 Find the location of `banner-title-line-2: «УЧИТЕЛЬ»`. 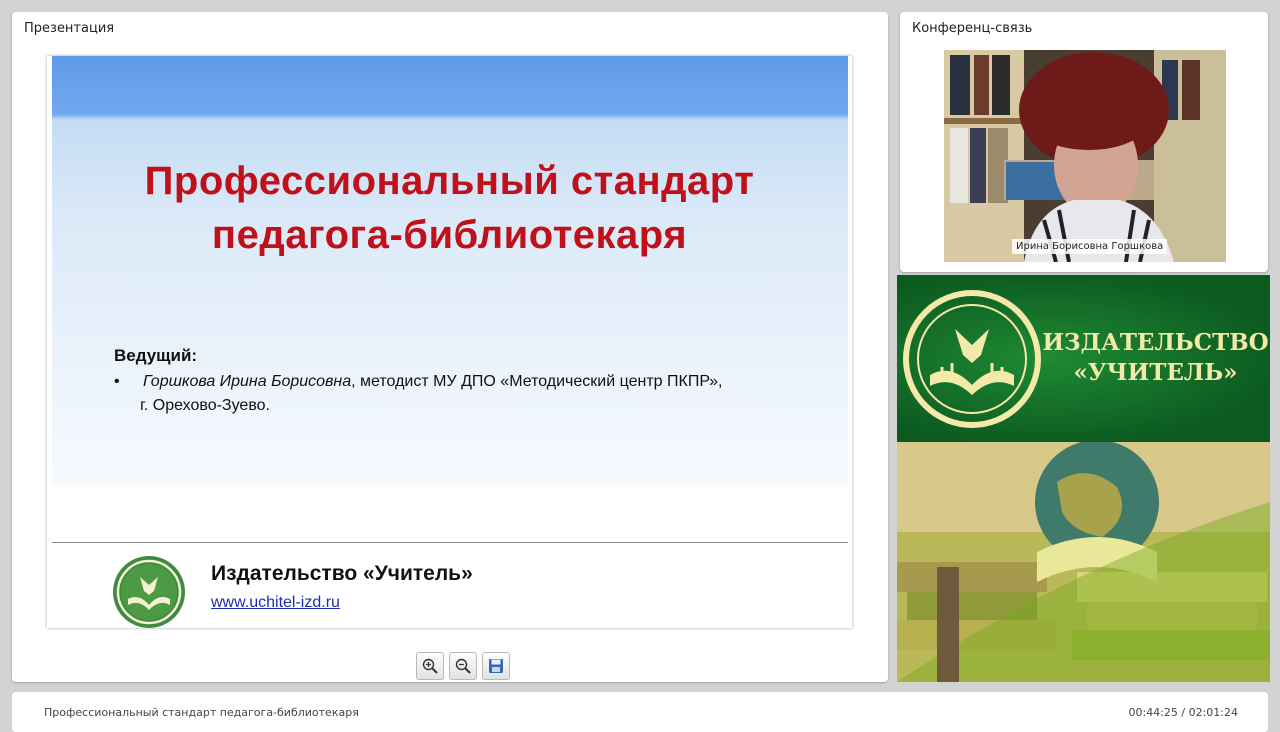

banner-title-line-2: «УЧИТЕЛЬ» is located at coordinates (1155, 372).